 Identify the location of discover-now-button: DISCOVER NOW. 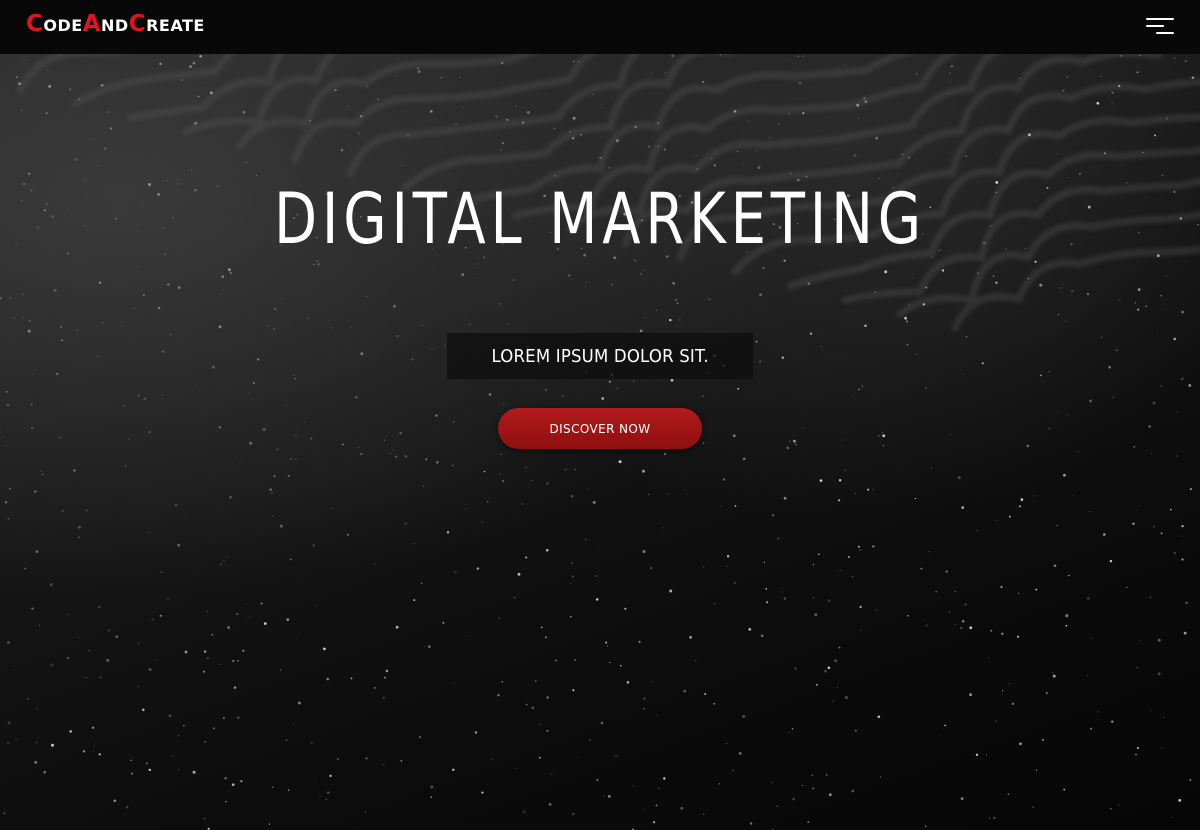
(600, 428).